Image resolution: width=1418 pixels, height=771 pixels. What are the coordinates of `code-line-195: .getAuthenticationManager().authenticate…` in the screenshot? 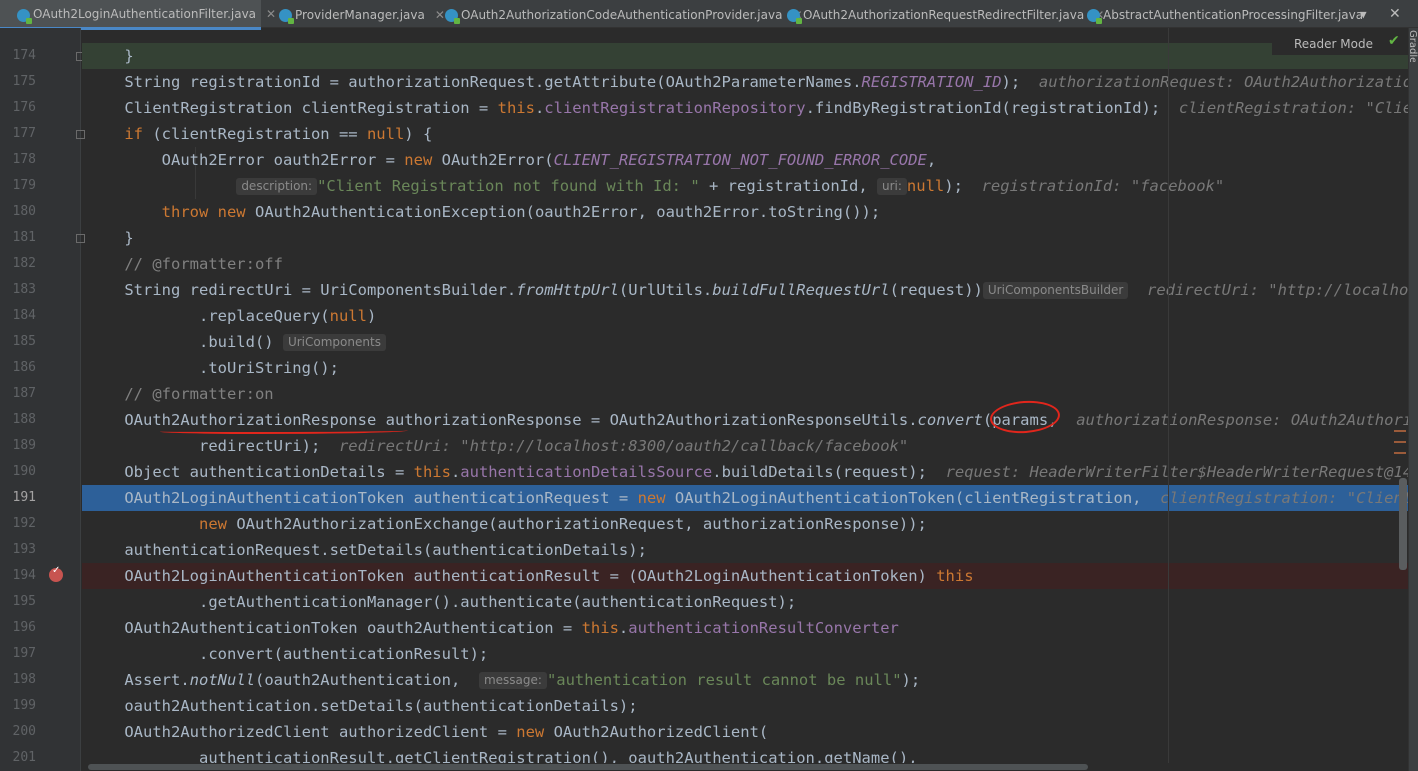 It's located at (441, 602).